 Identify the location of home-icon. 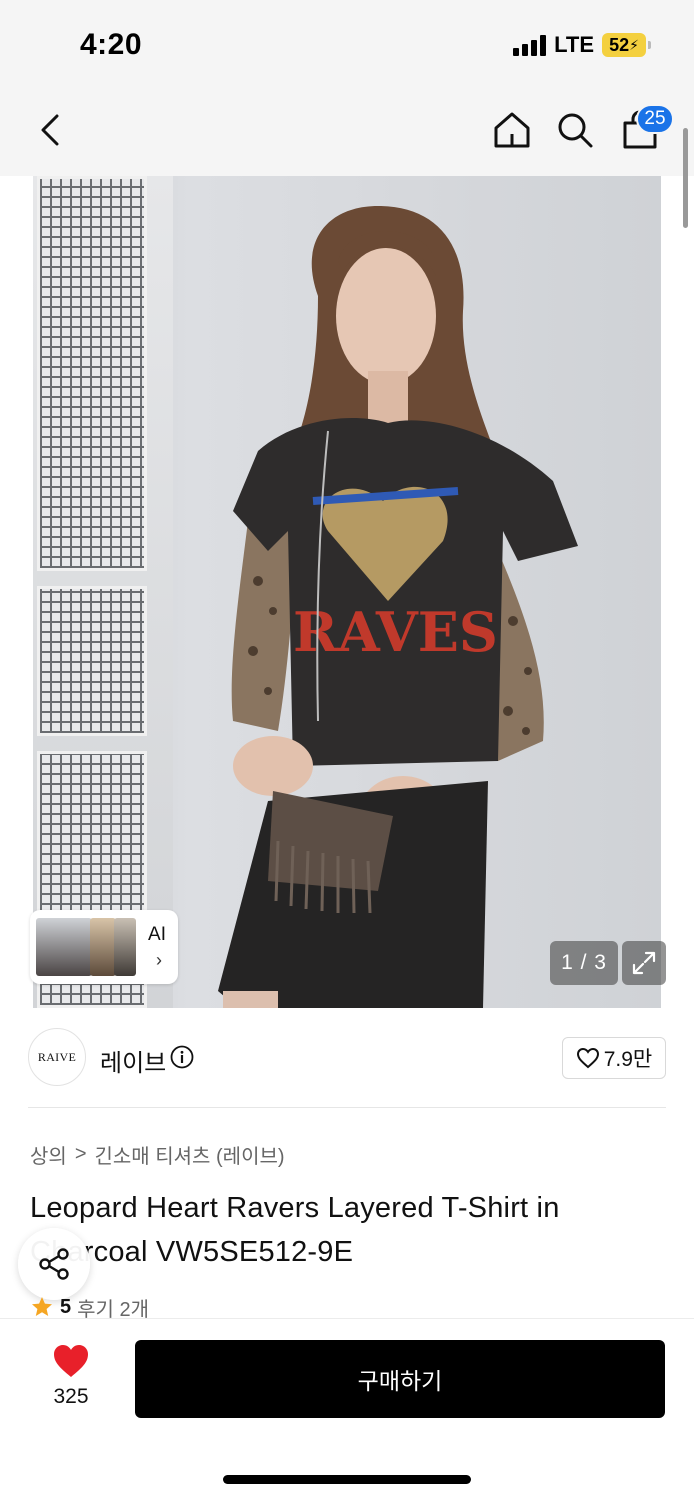
(512, 130).